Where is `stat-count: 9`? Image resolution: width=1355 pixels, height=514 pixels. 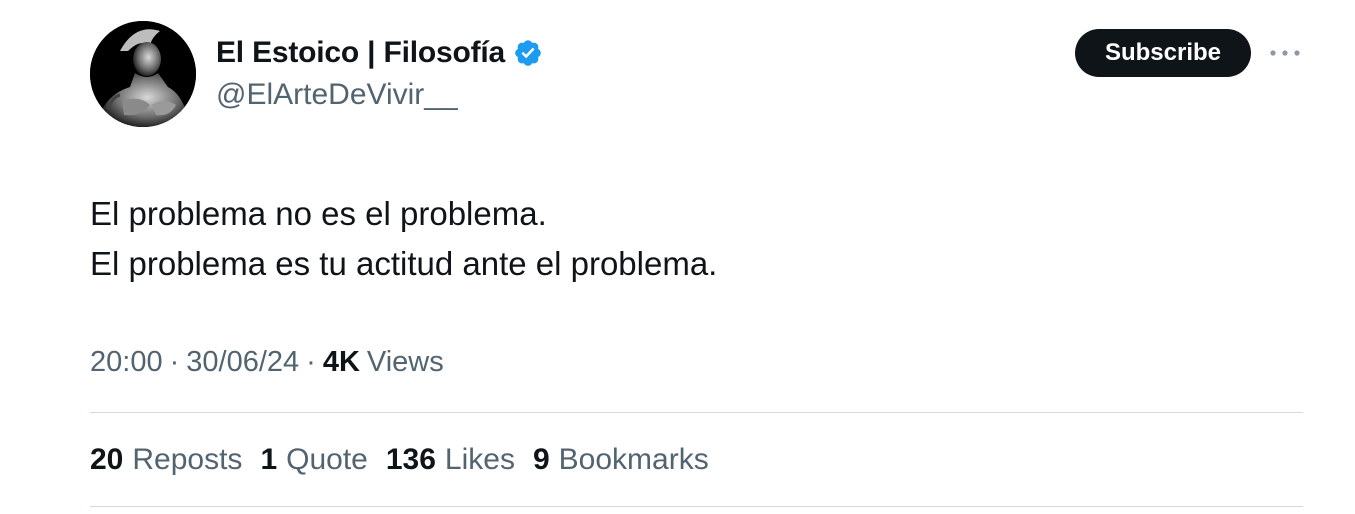 stat-count: 9 is located at coordinates (541, 459).